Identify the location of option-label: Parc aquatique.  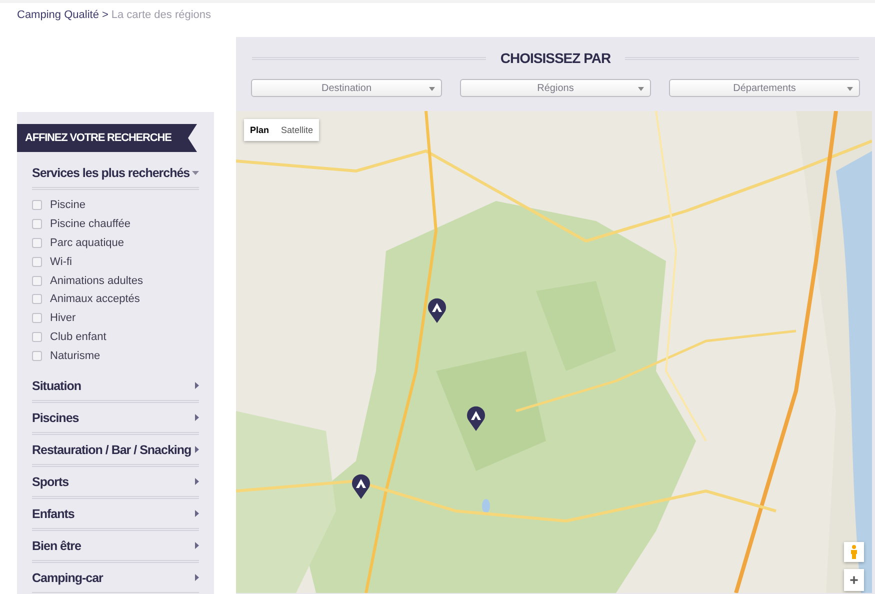
(87, 242).